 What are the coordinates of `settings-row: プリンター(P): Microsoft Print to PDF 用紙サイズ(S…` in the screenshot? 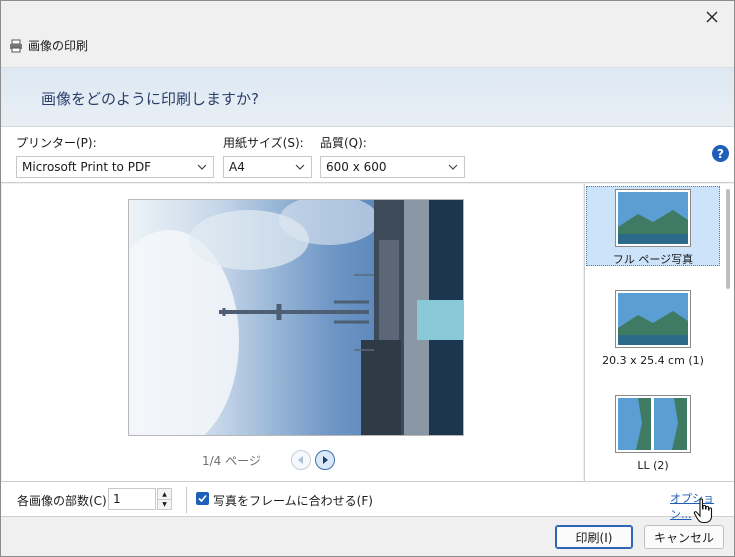 It's located at (367, 155).